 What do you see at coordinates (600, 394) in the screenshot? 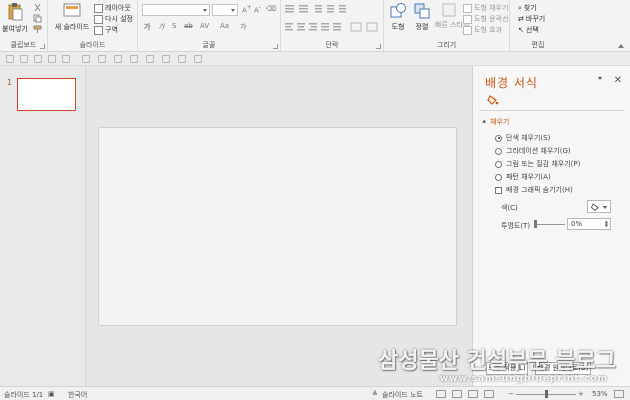
I see `zoom-level: 53%` at bounding box center [600, 394].